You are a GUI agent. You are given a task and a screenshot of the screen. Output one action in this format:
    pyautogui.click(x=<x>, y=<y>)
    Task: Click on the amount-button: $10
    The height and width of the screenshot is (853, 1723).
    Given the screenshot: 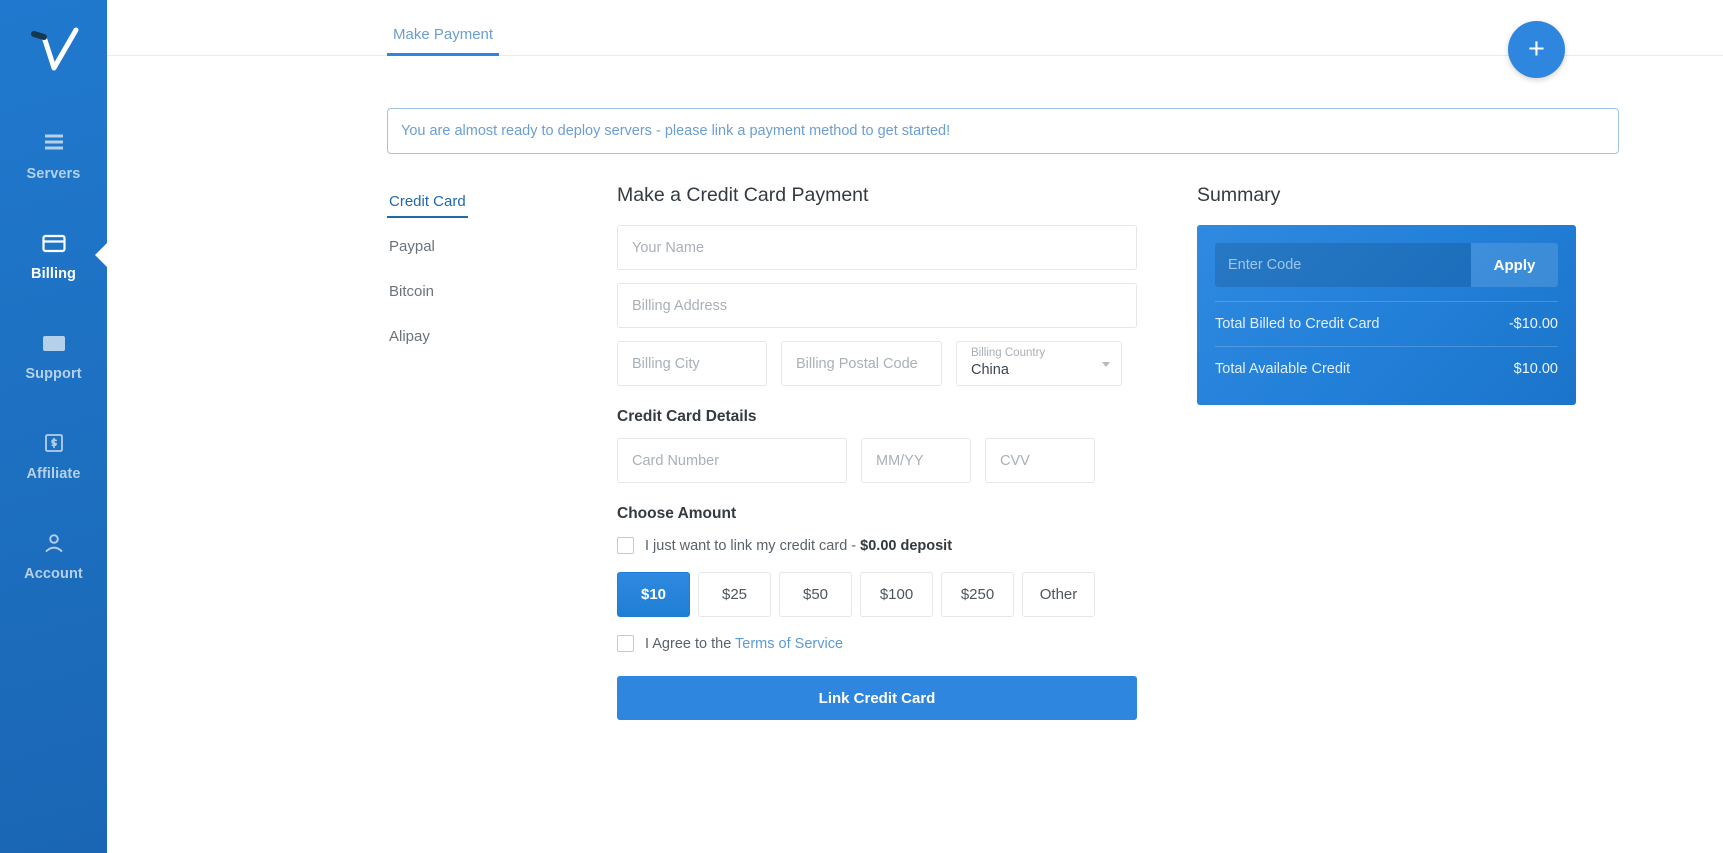 What is the action you would take?
    pyautogui.click(x=653, y=594)
    